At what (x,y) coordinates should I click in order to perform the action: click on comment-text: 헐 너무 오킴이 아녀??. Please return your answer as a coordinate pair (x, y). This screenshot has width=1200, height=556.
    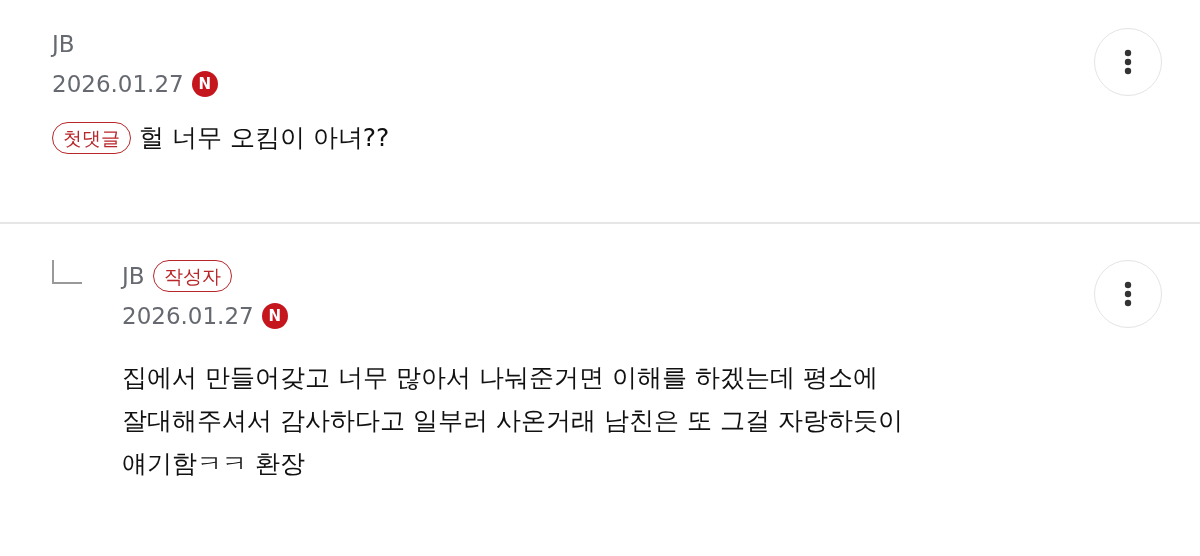
    Looking at the image, I should click on (264, 138).